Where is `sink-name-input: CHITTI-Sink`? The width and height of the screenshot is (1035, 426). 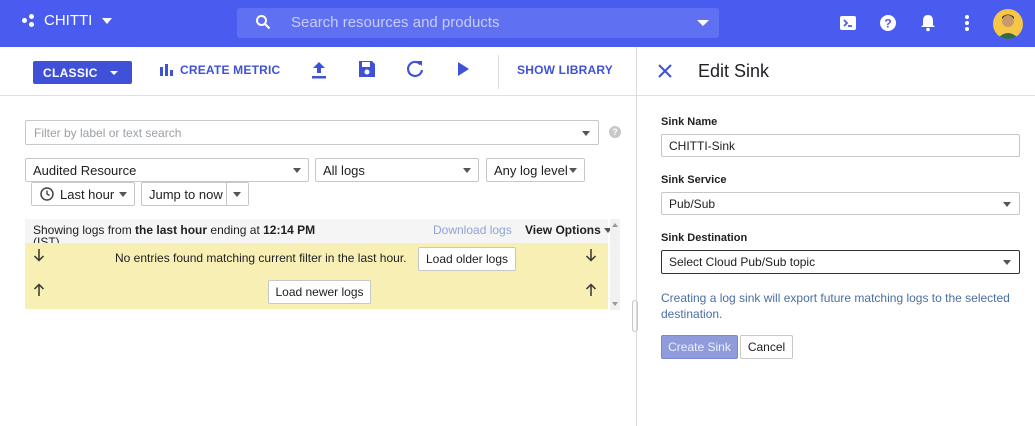 sink-name-input: CHITTI-Sink is located at coordinates (840, 145).